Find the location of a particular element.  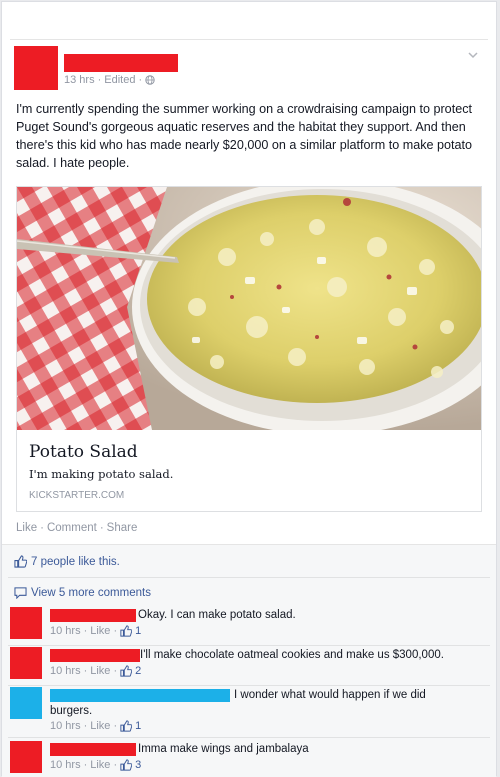

view-more-comments: View 5 more comments is located at coordinates (82, 593).